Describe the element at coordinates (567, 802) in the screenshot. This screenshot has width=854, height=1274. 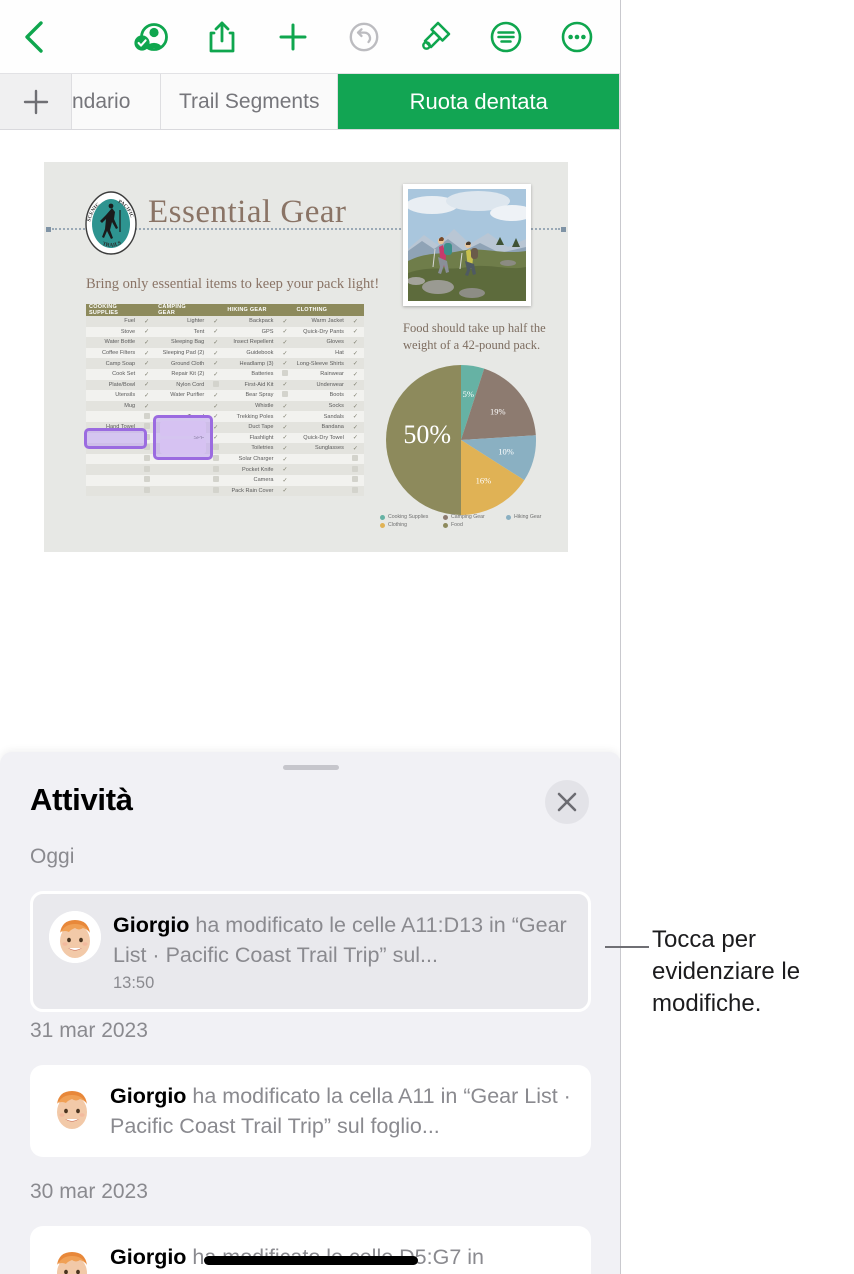
I see `close-activity-button` at that location.